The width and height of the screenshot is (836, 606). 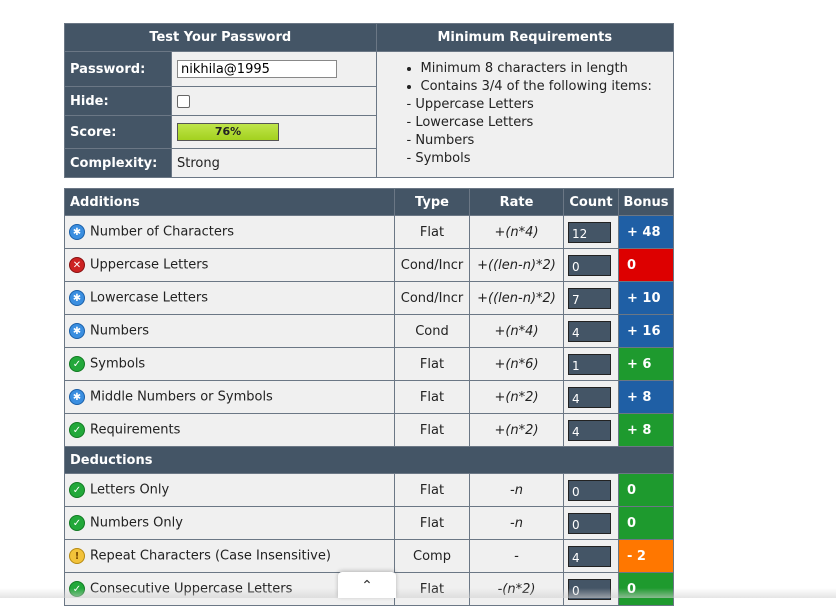 I want to click on requirements-header: Minimum Requirements, so click(x=524, y=37).